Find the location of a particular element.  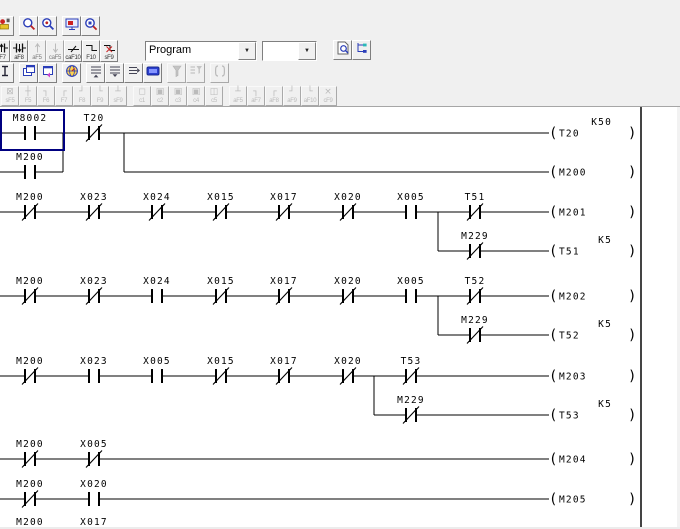

coil-M200: (M200) is located at coordinates (592, 173).